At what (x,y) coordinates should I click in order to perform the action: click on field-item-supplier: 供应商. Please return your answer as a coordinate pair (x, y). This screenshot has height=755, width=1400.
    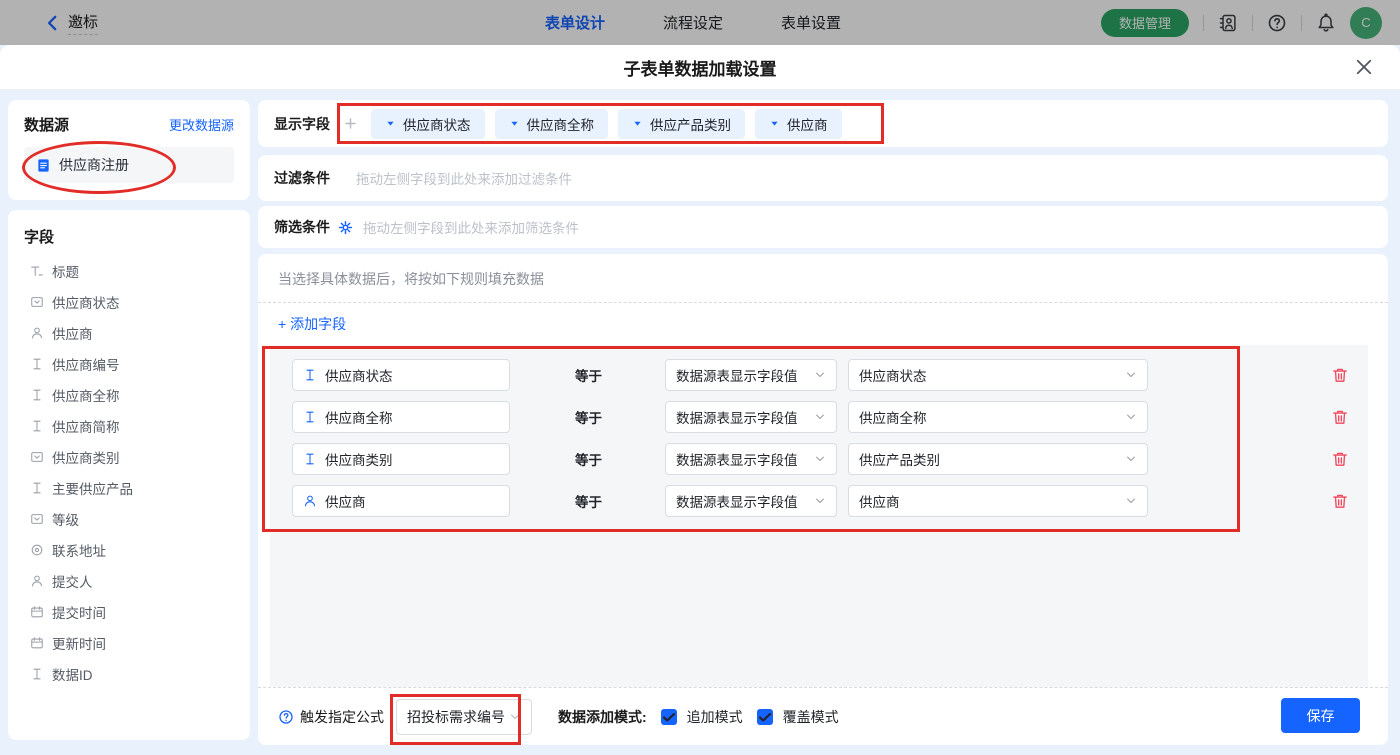
    Looking at the image, I should click on (129, 332).